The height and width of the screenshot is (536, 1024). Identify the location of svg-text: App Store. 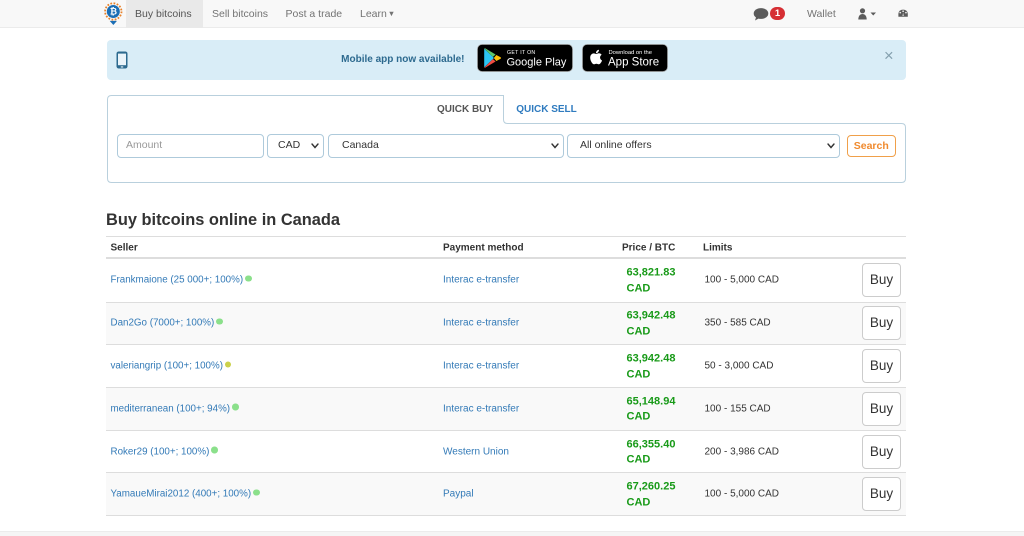
(633, 63).